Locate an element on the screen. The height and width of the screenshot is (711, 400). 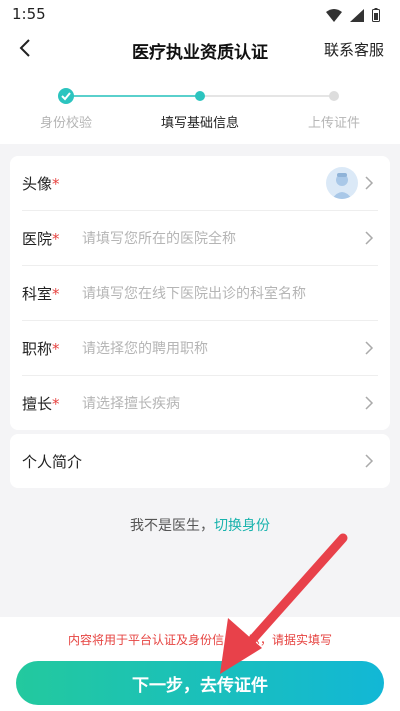
nav-bar: 医疗执业资质认证 联系客服 is located at coordinates (200, 49).